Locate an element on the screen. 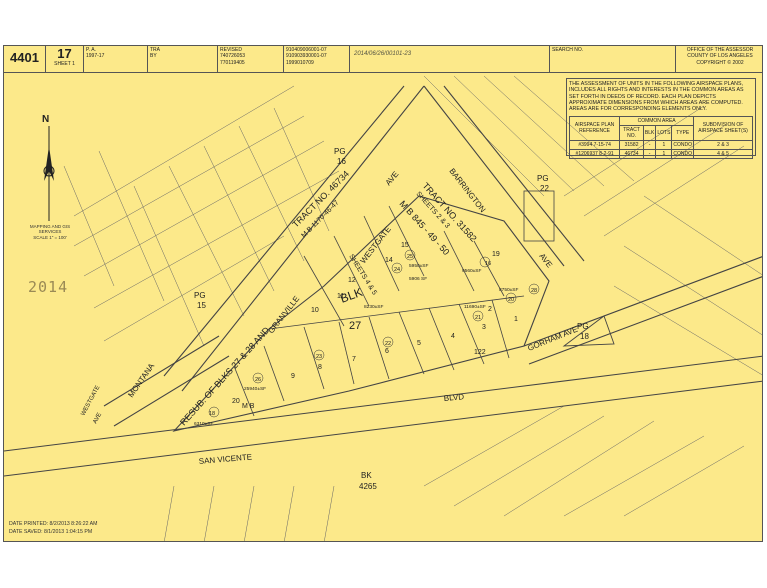 The image size is (767, 588). map-legend: MAPPING AND GIS SERVICES SCALE 1" = 100' is located at coordinates (50, 232).